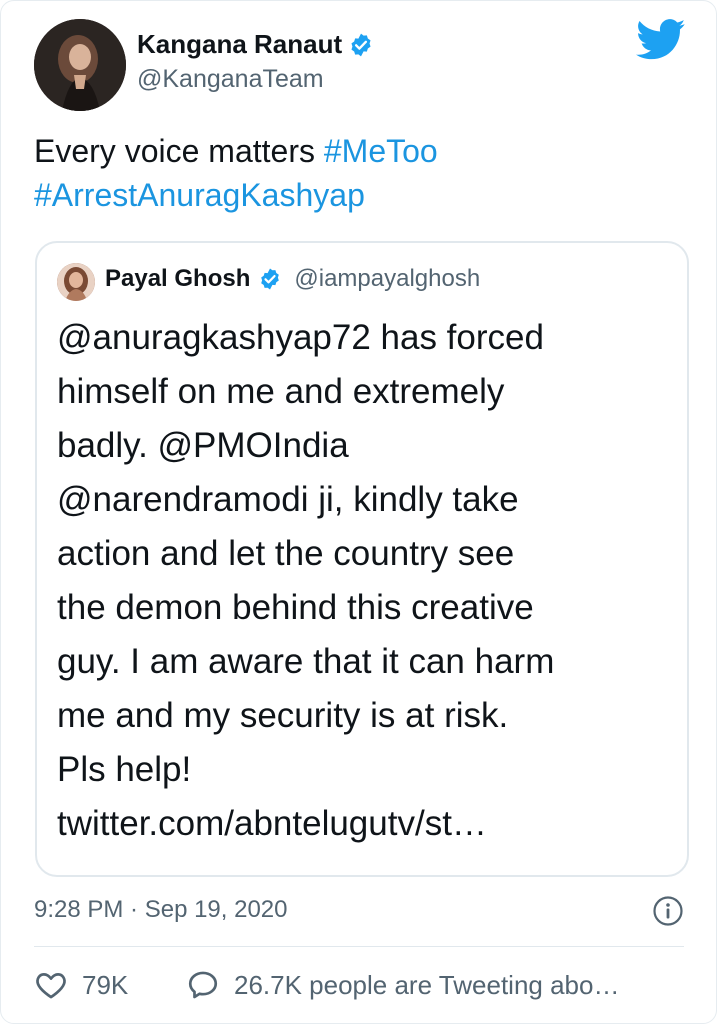 This screenshot has height=1024, width=717. I want to click on quoted-text-line: Pls help!, so click(124, 769).